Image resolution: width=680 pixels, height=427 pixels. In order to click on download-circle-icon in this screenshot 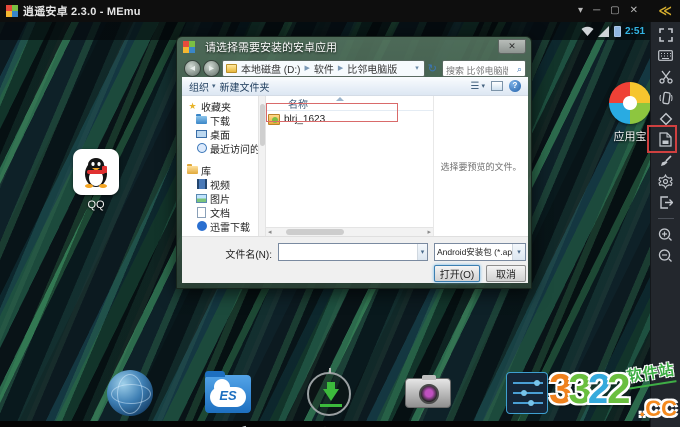, I will do `click(329, 392)`.